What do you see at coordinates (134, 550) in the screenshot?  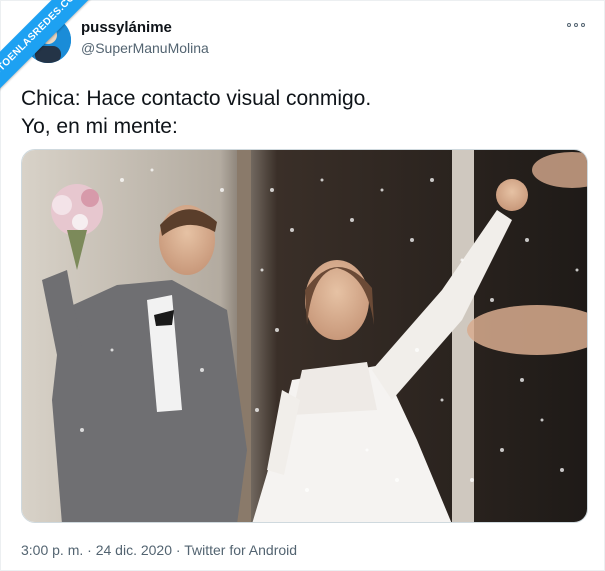 I see `tweet-date: 24 dic. 2020` at bounding box center [134, 550].